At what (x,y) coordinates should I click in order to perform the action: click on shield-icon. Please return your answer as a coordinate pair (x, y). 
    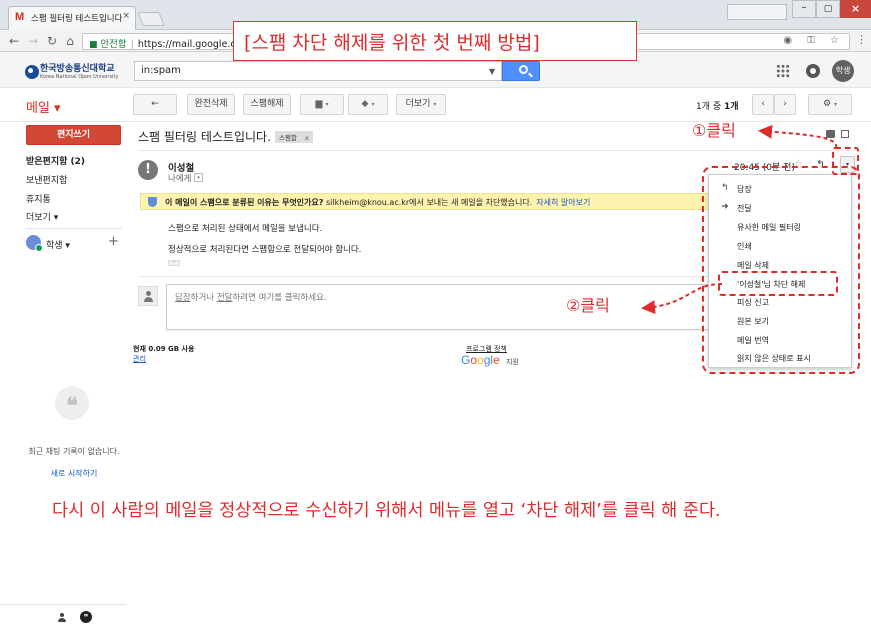
    Looking at the image, I should click on (152, 202).